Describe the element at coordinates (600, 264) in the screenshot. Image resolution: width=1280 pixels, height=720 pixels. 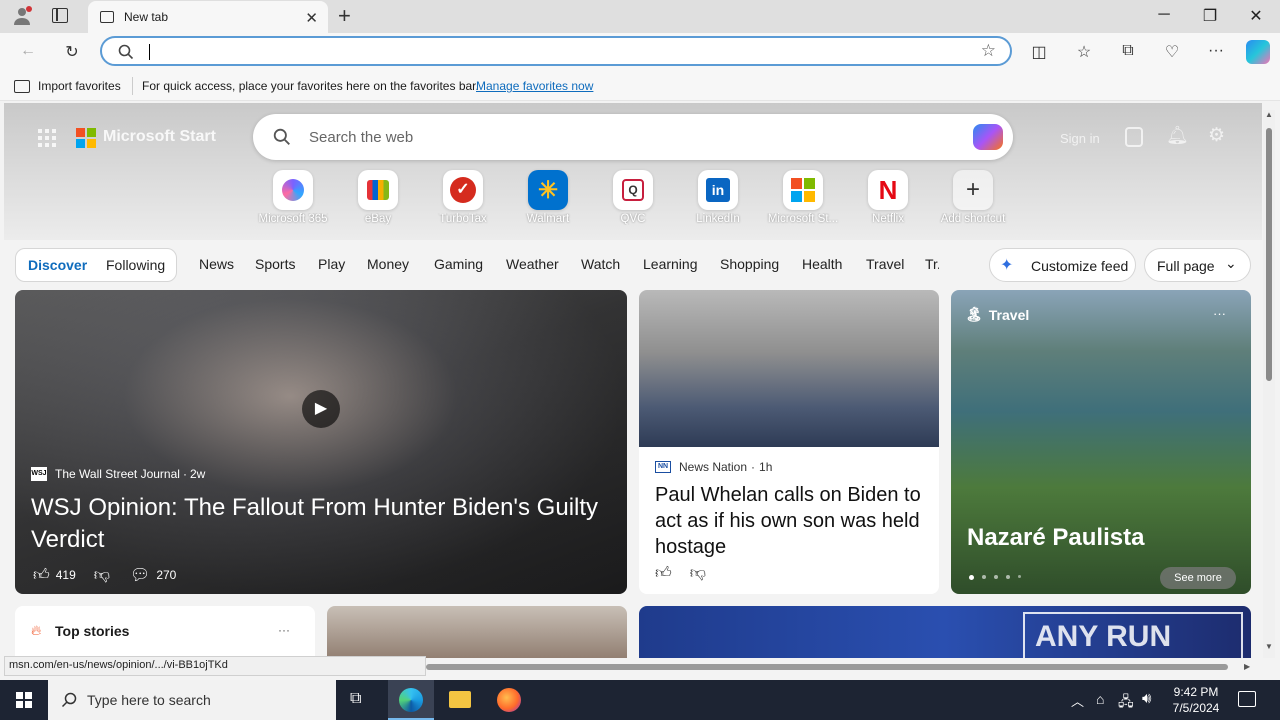
I see `nav-watch: Watch` at that location.